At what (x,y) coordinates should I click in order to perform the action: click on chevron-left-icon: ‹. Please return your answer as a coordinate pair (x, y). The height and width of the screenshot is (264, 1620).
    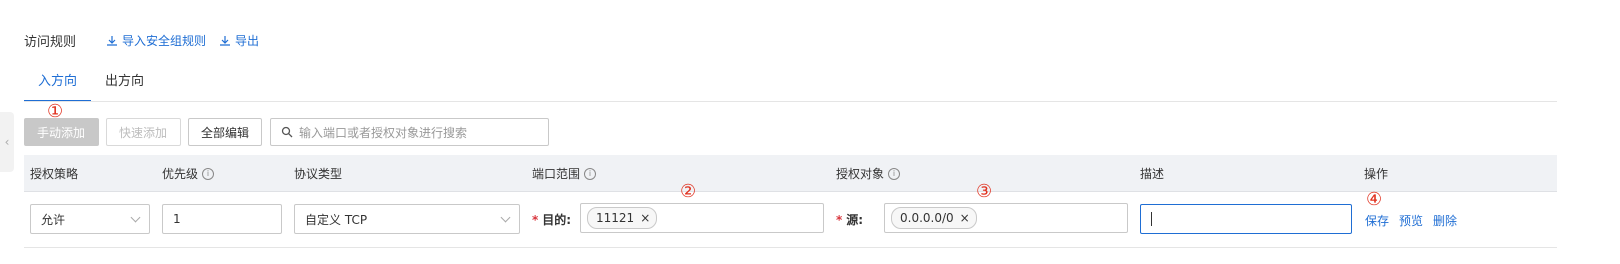
    Looking at the image, I should click on (7, 142).